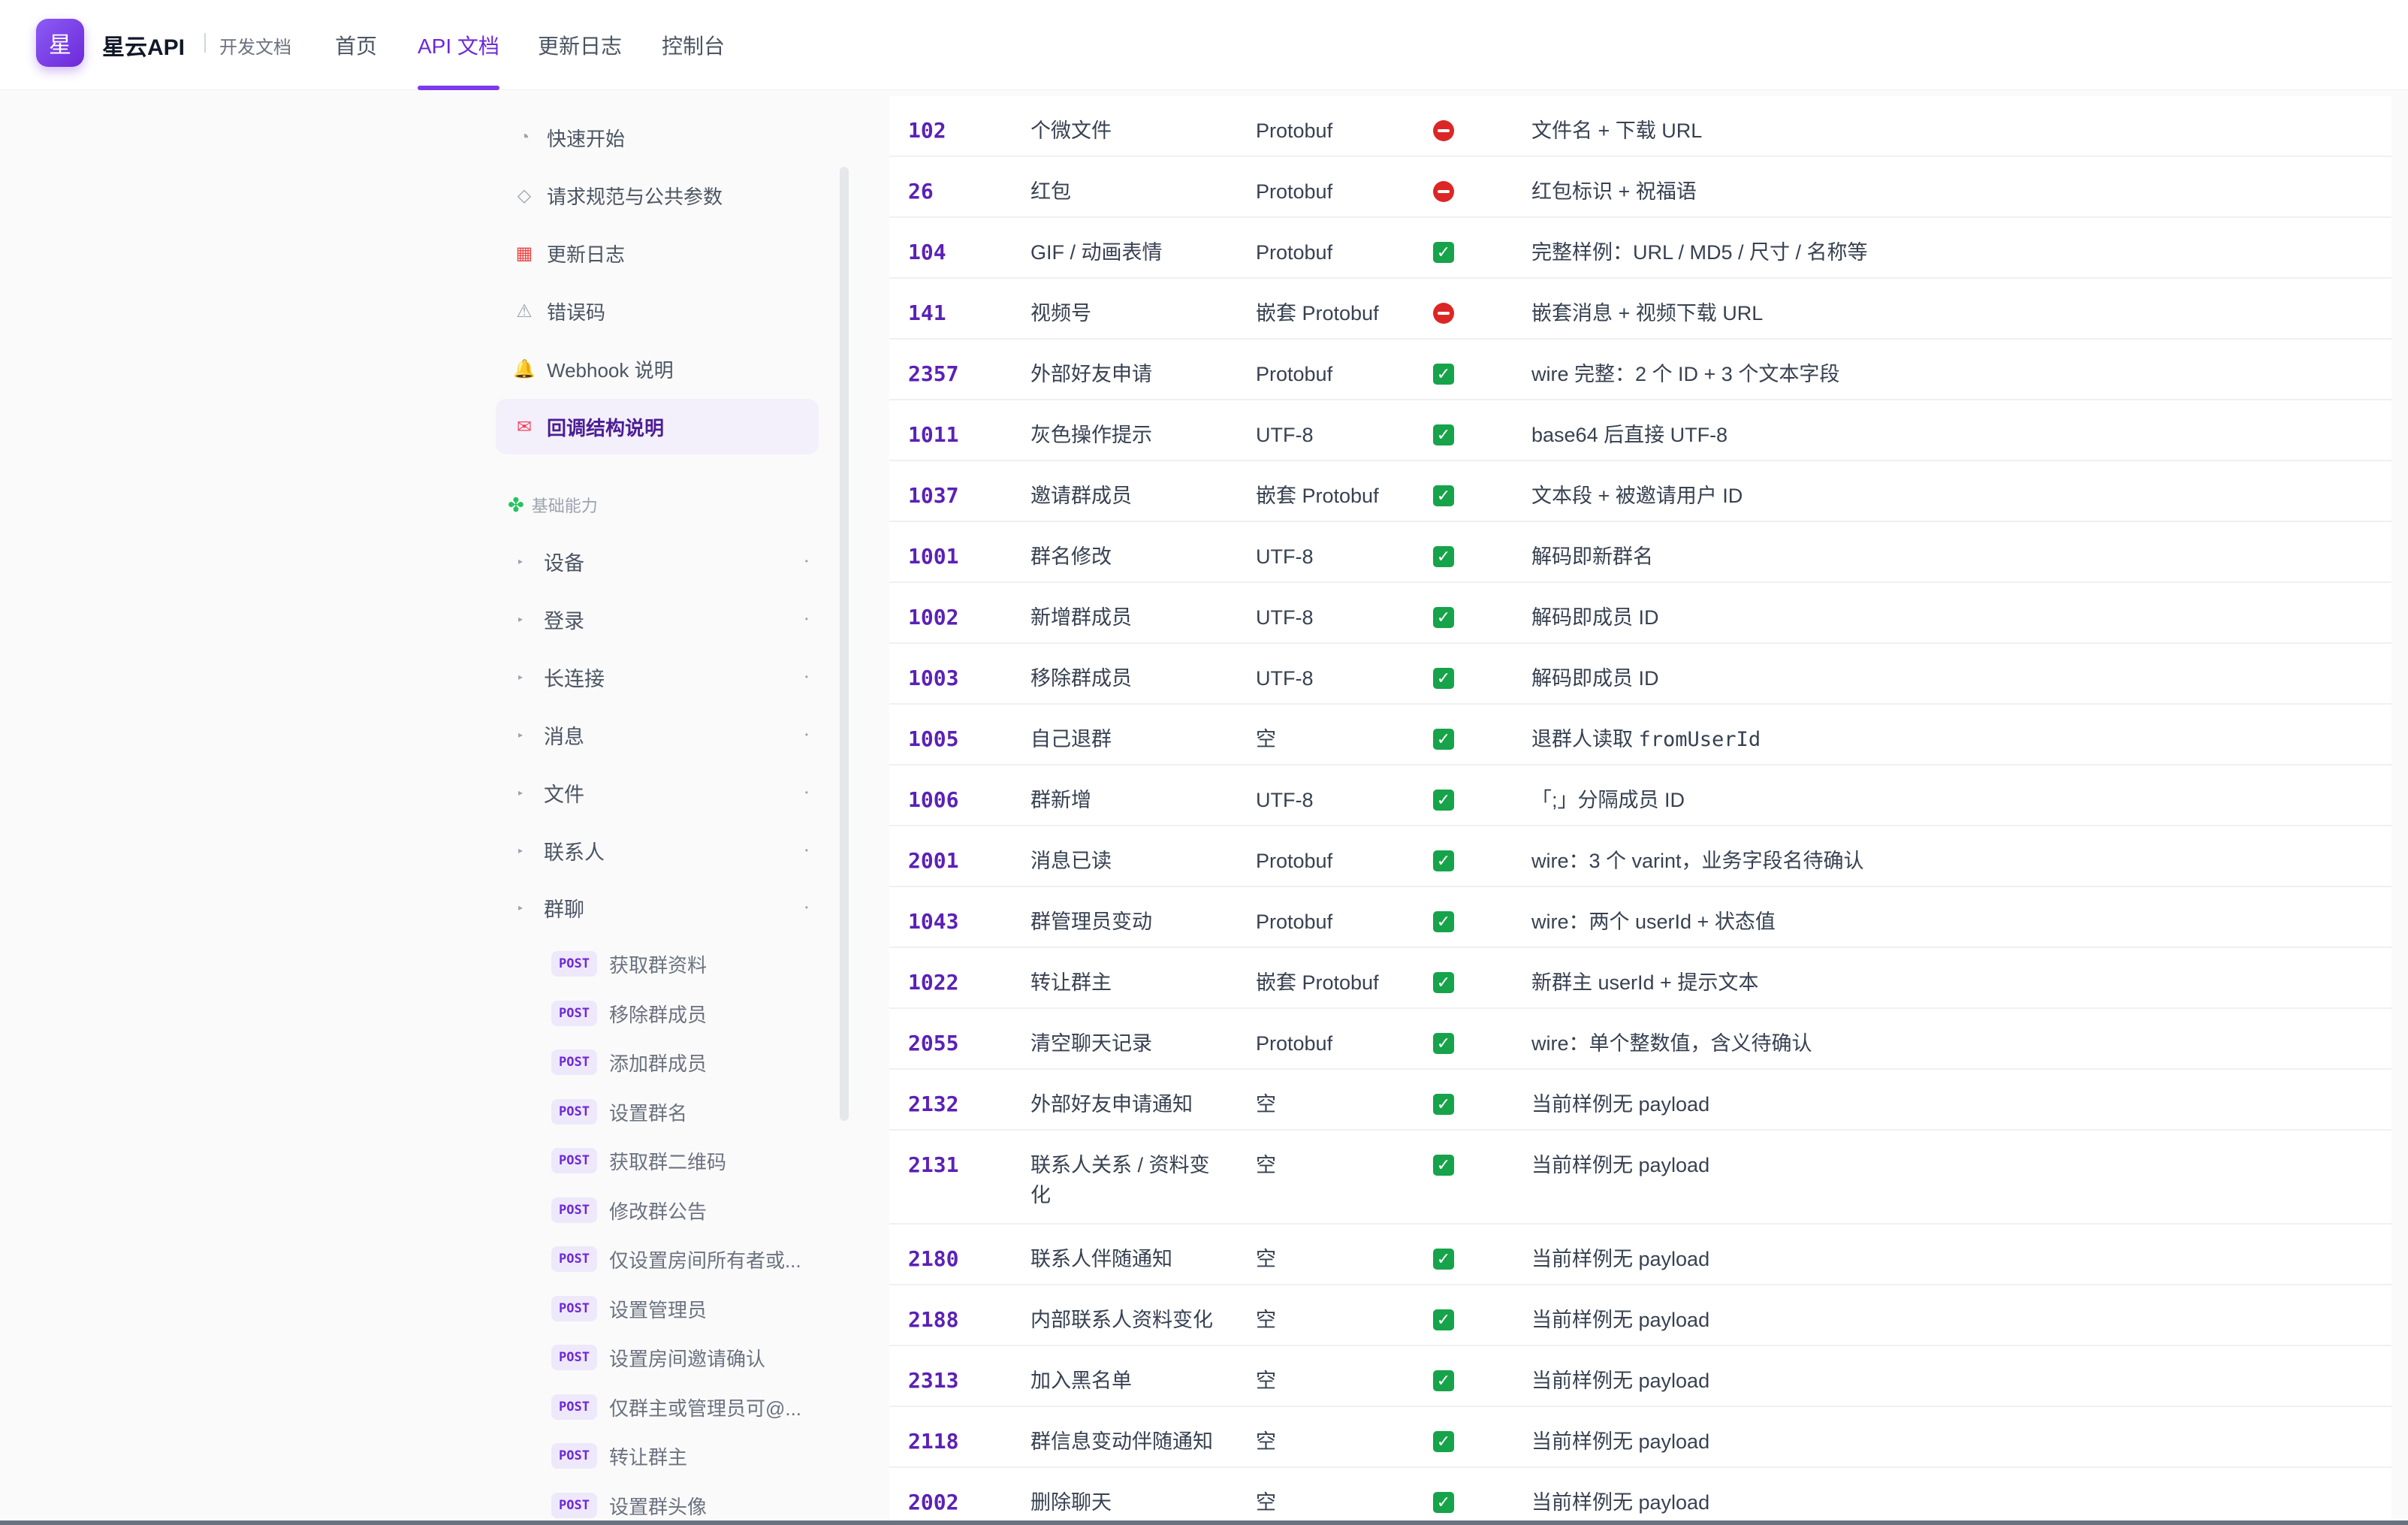 The height and width of the screenshot is (1525, 2408). What do you see at coordinates (658, 908) in the screenshot?
I see `sidebar-category-group-chat: ▸ 群聊 •` at bounding box center [658, 908].